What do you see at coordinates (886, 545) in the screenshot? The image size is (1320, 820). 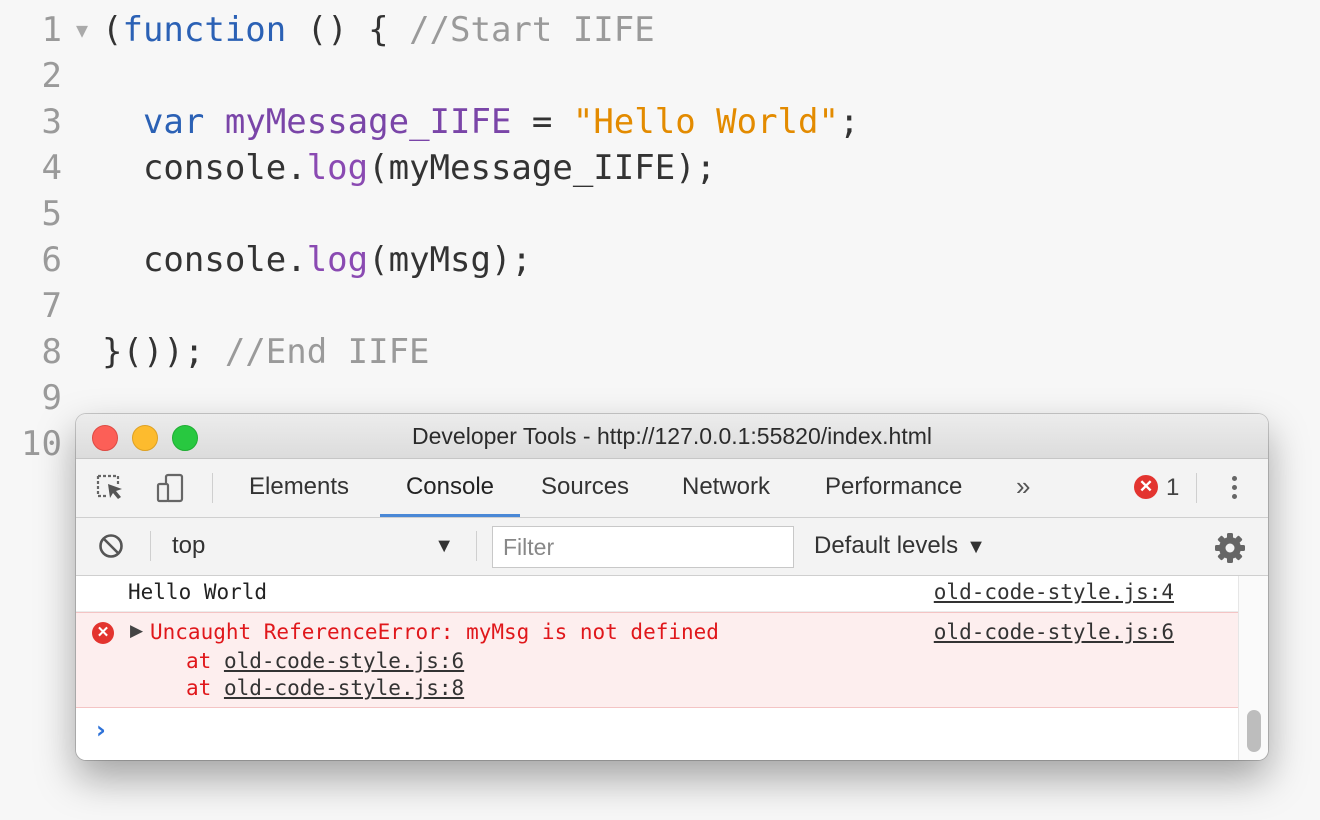 I see `log-levels-label: Default levels` at bounding box center [886, 545].